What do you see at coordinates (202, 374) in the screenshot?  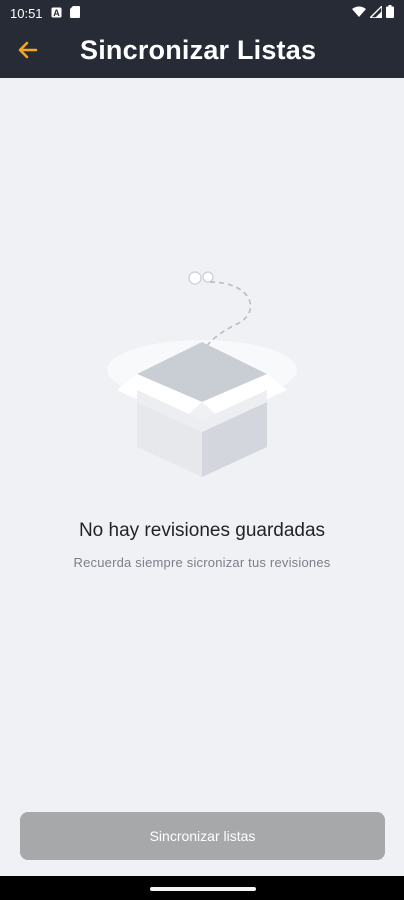 I see `open-box-icon` at bounding box center [202, 374].